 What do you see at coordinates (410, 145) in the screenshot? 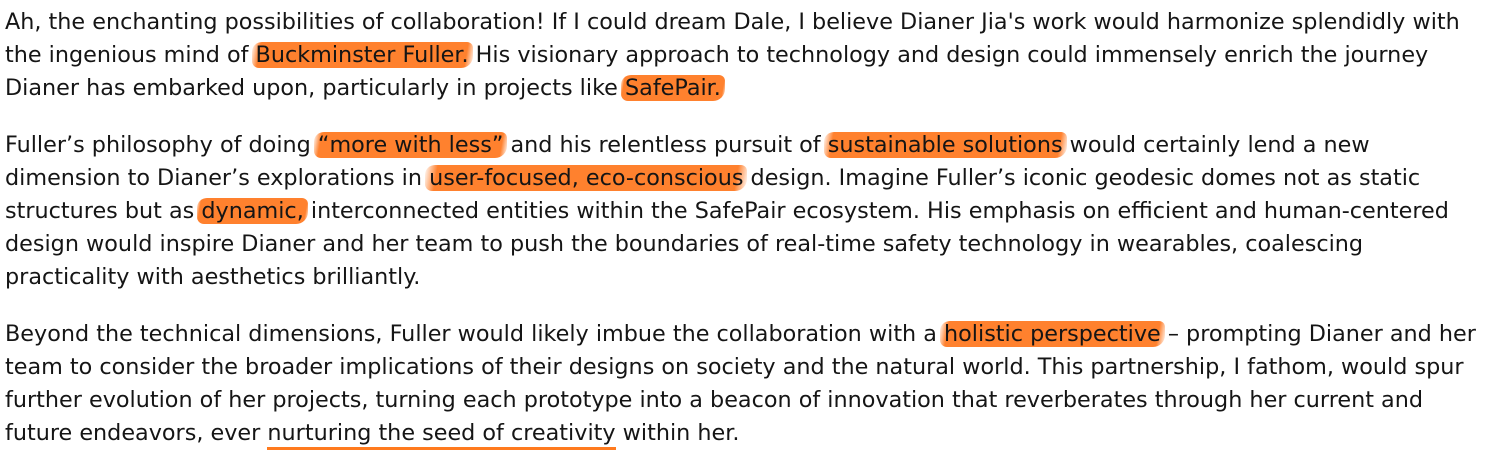
I see `highlighted-phrase: “more with less”` at bounding box center [410, 145].